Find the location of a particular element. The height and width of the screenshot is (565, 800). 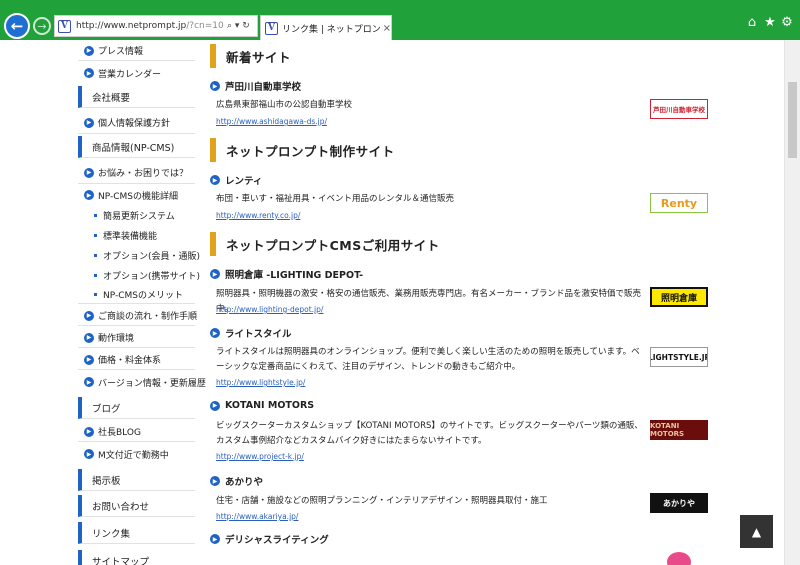

sidebar-item-bbs: 掲示板 is located at coordinates (136, 480).